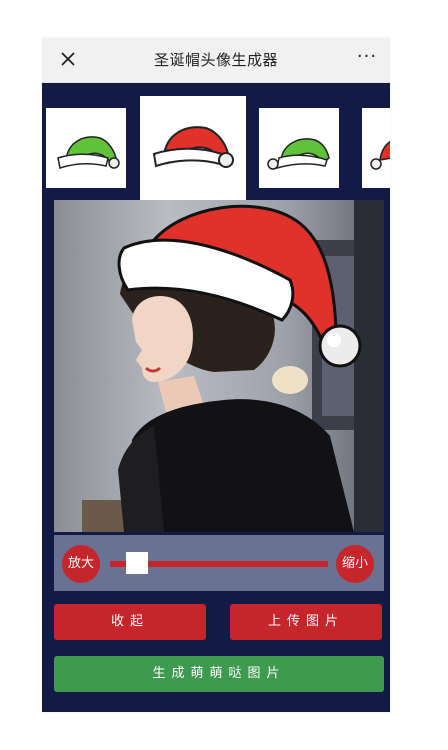 The height and width of the screenshot is (750, 448). What do you see at coordinates (355, 564) in the screenshot?
I see `zoom-out-button: 缩小` at bounding box center [355, 564].